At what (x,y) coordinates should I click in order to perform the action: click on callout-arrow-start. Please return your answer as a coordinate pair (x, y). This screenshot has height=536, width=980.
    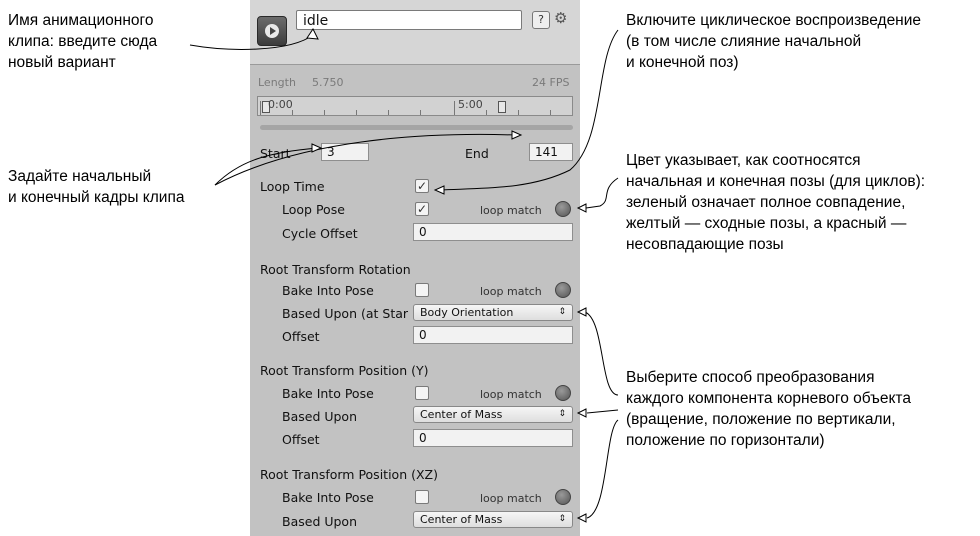
    Looking at the image, I should click on (317, 148).